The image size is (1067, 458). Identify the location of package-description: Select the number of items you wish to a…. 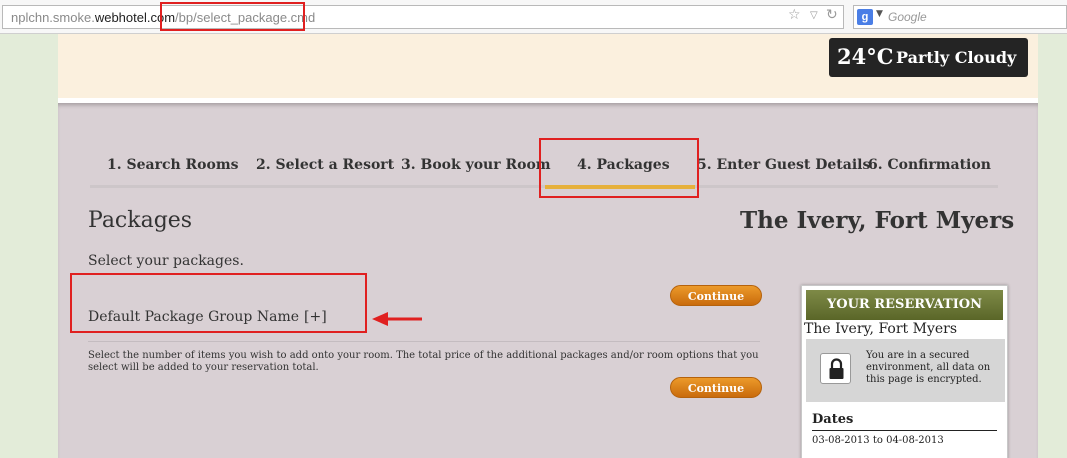
(423, 361).